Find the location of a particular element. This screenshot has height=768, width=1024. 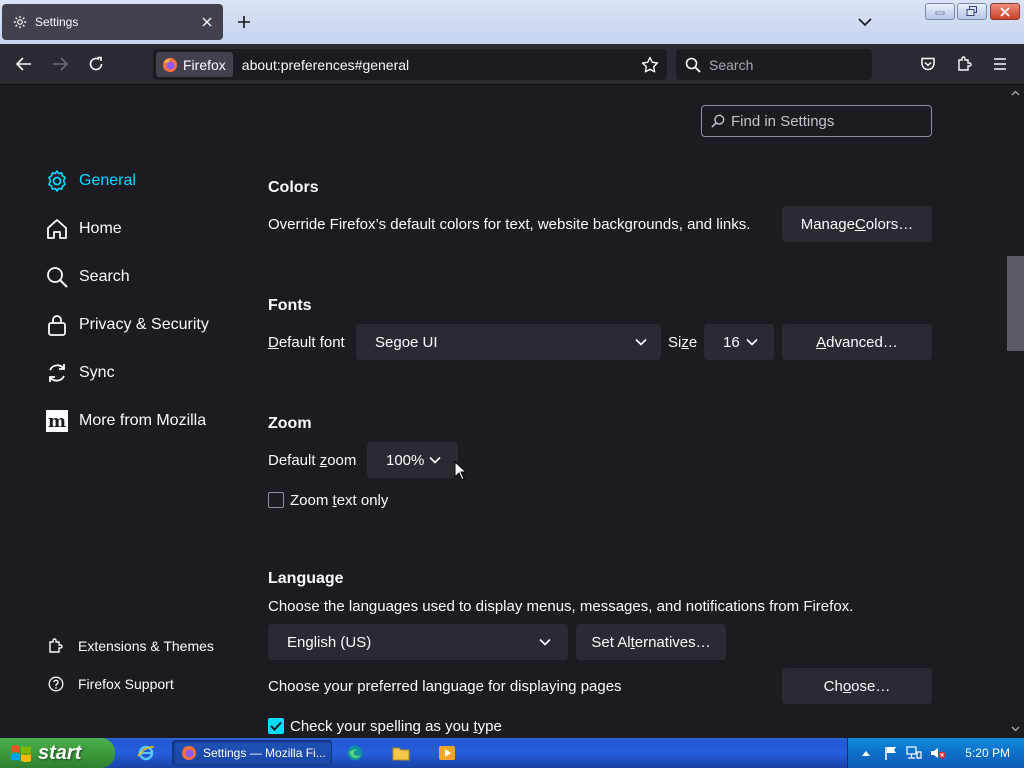

volume-muted-icon is located at coordinates (938, 753).